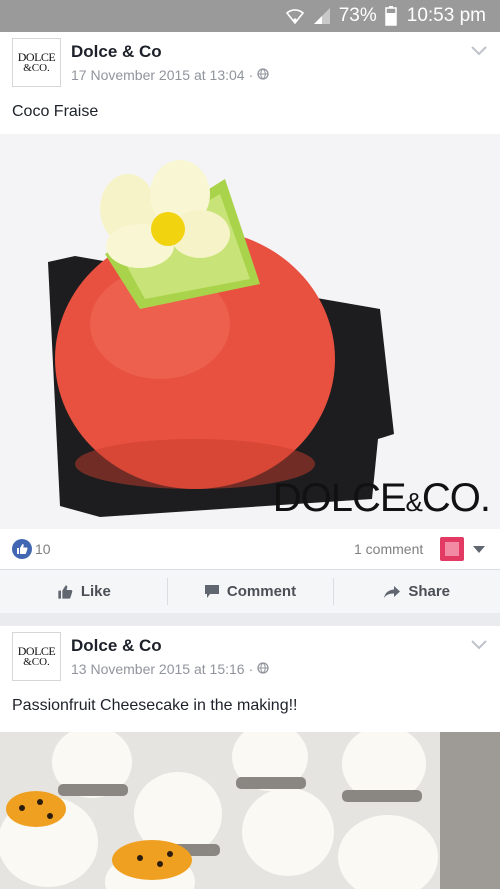  I want to click on like-label: Like, so click(95, 591).